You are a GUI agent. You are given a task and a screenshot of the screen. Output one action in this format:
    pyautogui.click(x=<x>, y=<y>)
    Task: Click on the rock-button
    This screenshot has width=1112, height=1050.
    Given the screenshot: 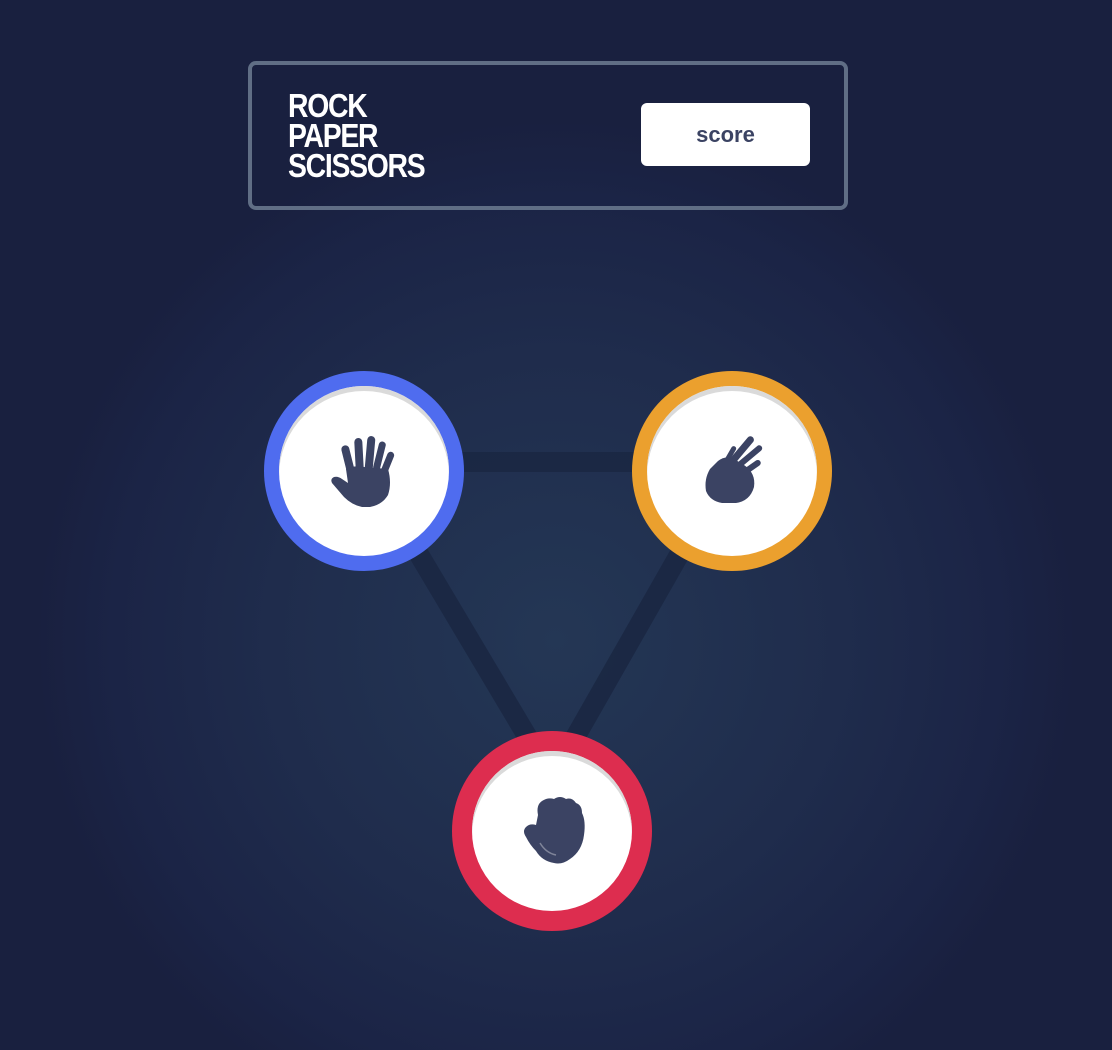 What is the action you would take?
    pyautogui.click(x=552, y=831)
    